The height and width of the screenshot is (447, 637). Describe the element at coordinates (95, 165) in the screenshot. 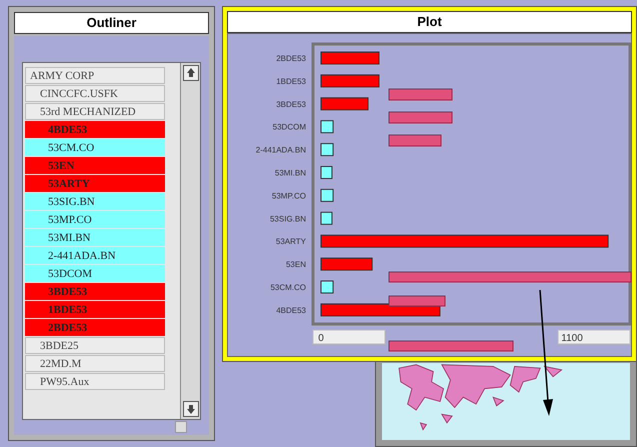

I see `outline-item: 53EN` at that location.